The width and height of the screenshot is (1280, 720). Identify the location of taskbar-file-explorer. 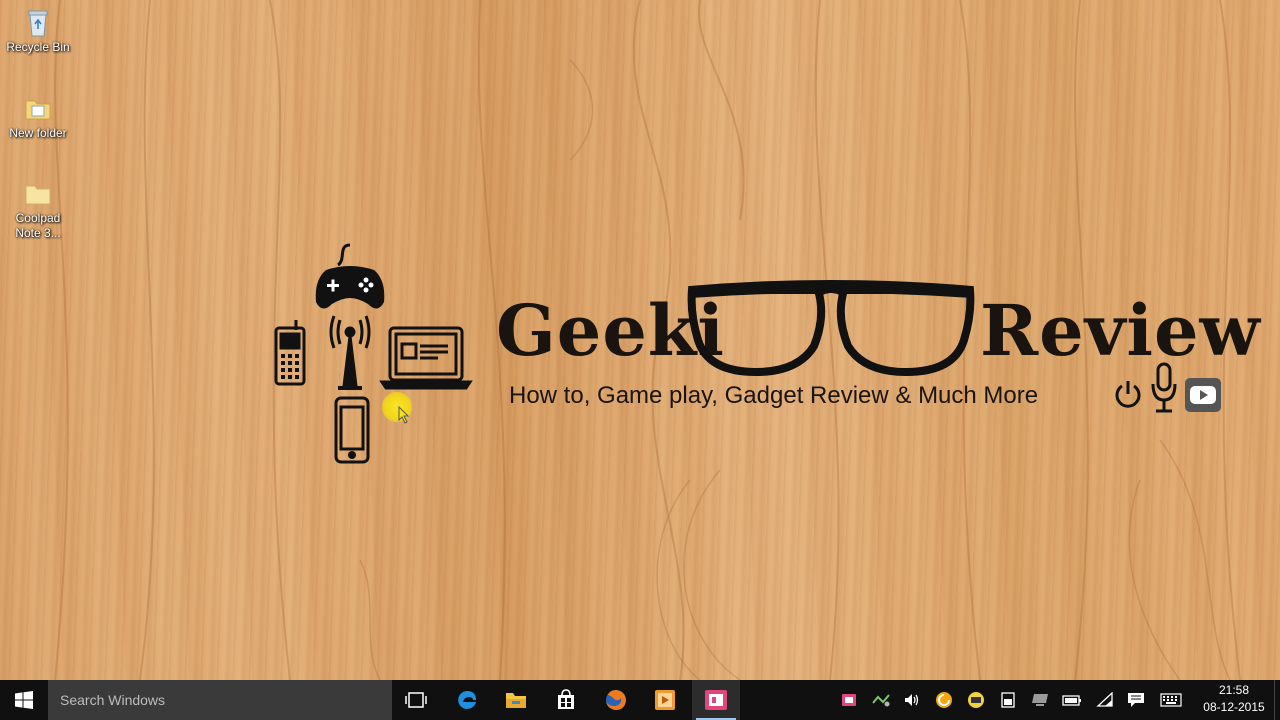
(516, 700).